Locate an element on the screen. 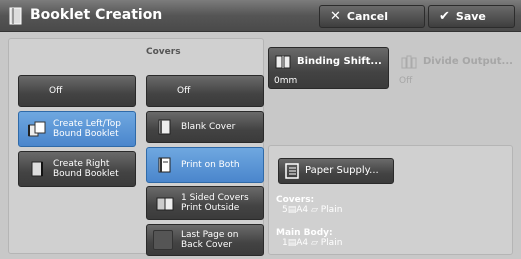 This screenshot has height=259, width=521. print-on-both-button: Print on Both is located at coordinates (205, 165).